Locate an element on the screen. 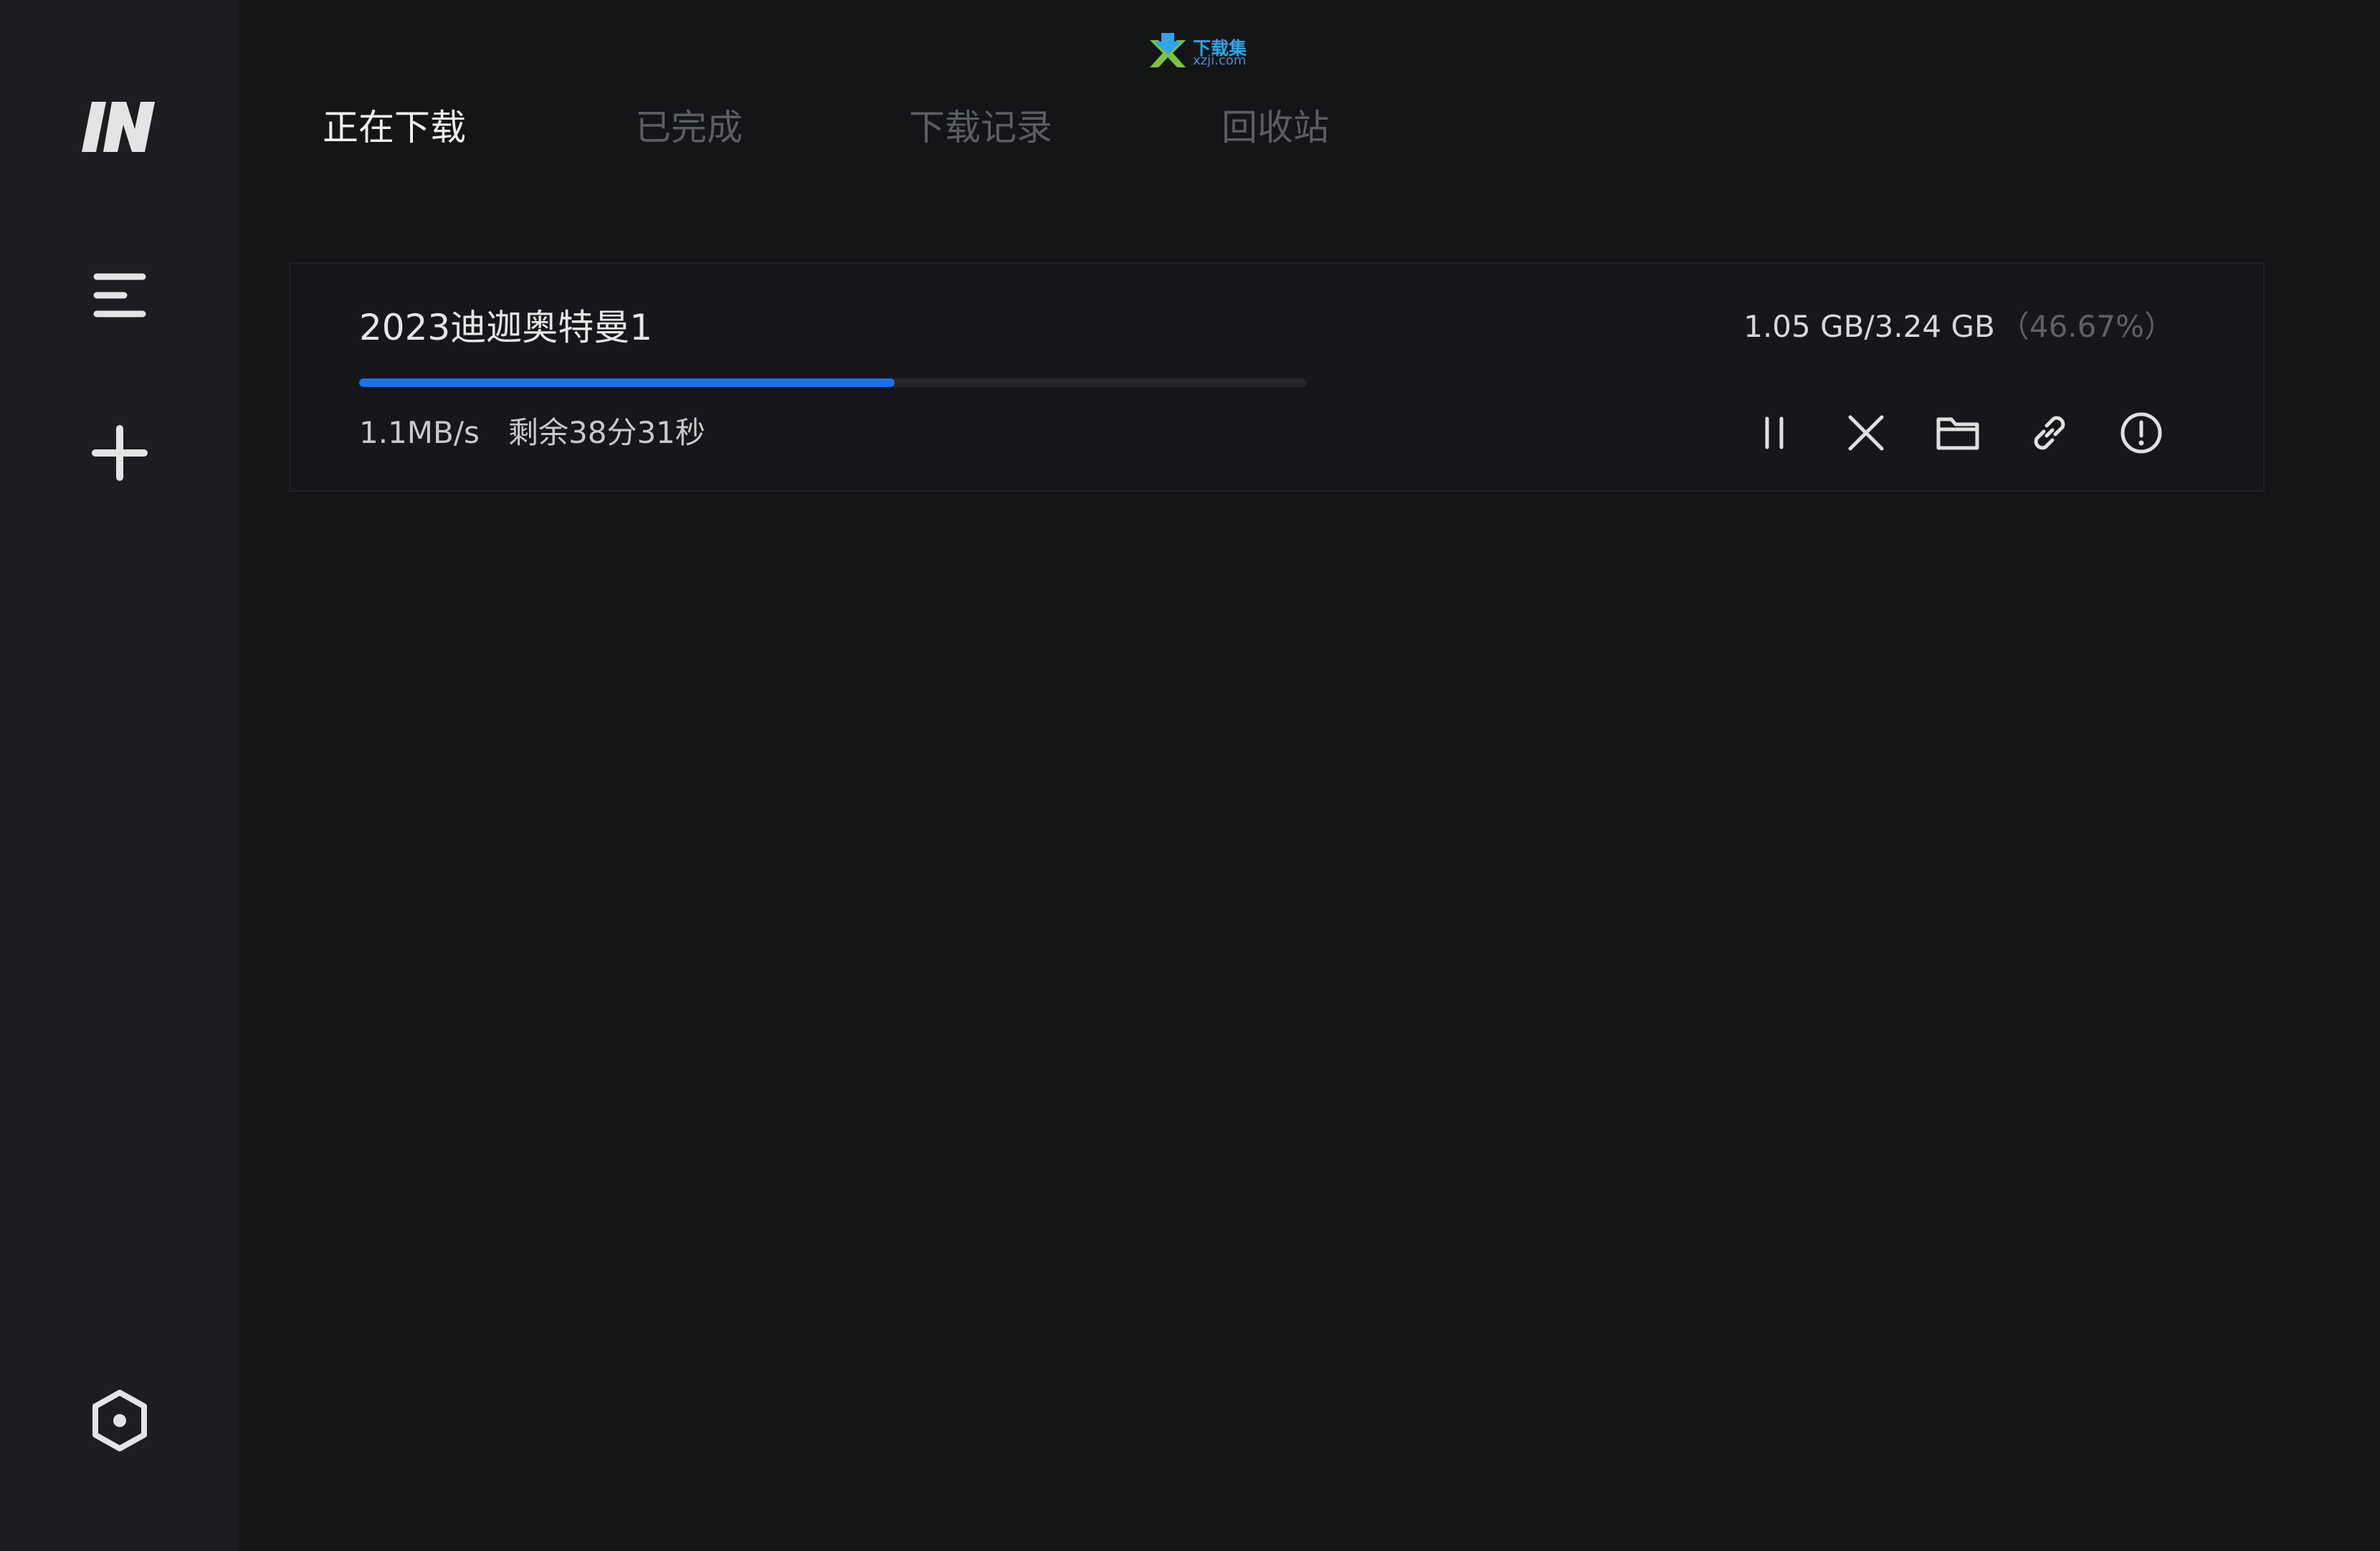 This screenshot has height=1551, width=2380. pause-button is located at coordinates (1774, 434).